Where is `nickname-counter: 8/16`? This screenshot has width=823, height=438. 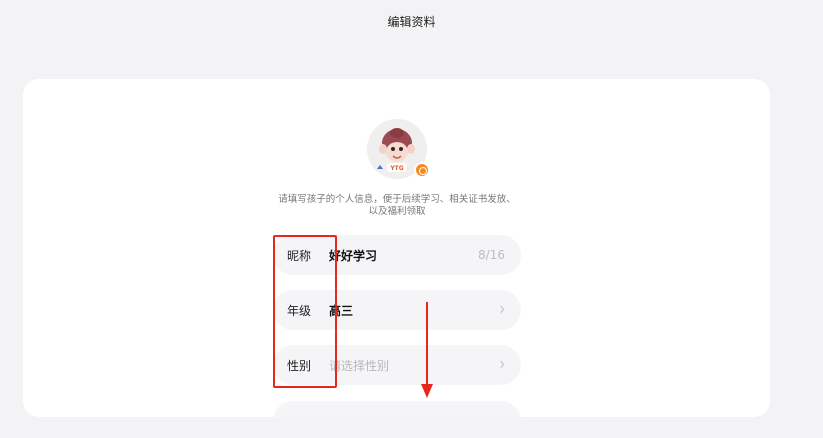 nickname-counter: 8/16 is located at coordinates (491, 255).